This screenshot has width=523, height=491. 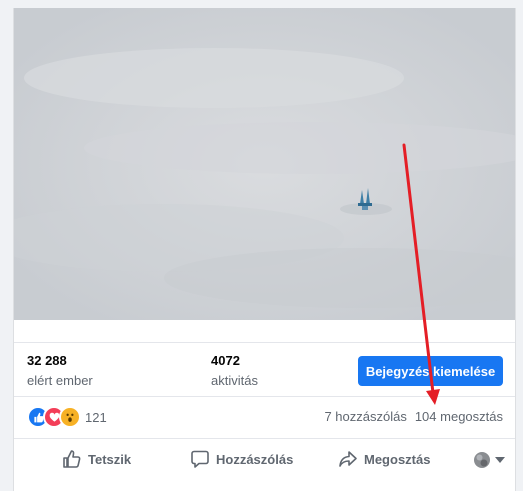 I want to click on share-count-link: 104 megosztás, so click(x=459, y=417).